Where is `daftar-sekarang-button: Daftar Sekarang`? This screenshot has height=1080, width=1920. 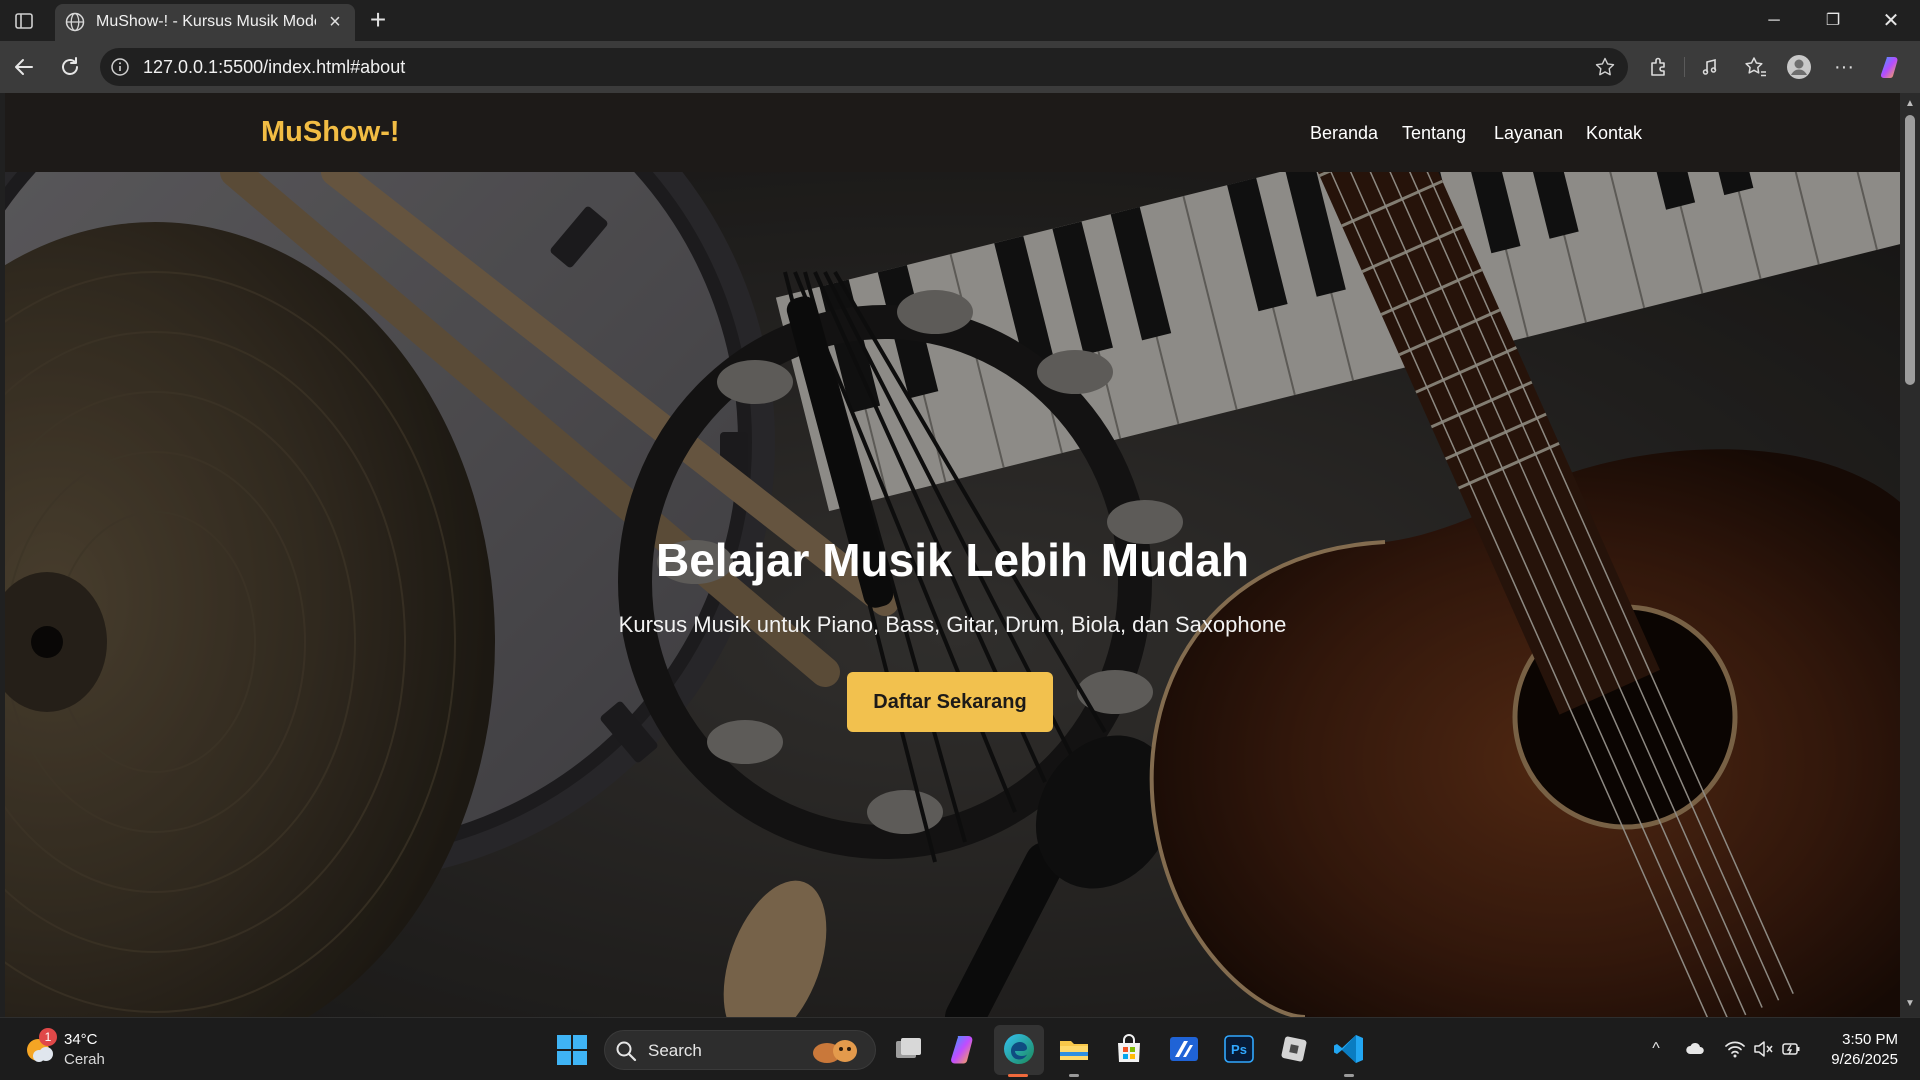 daftar-sekarang-button: Daftar Sekarang is located at coordinates (950, 702).